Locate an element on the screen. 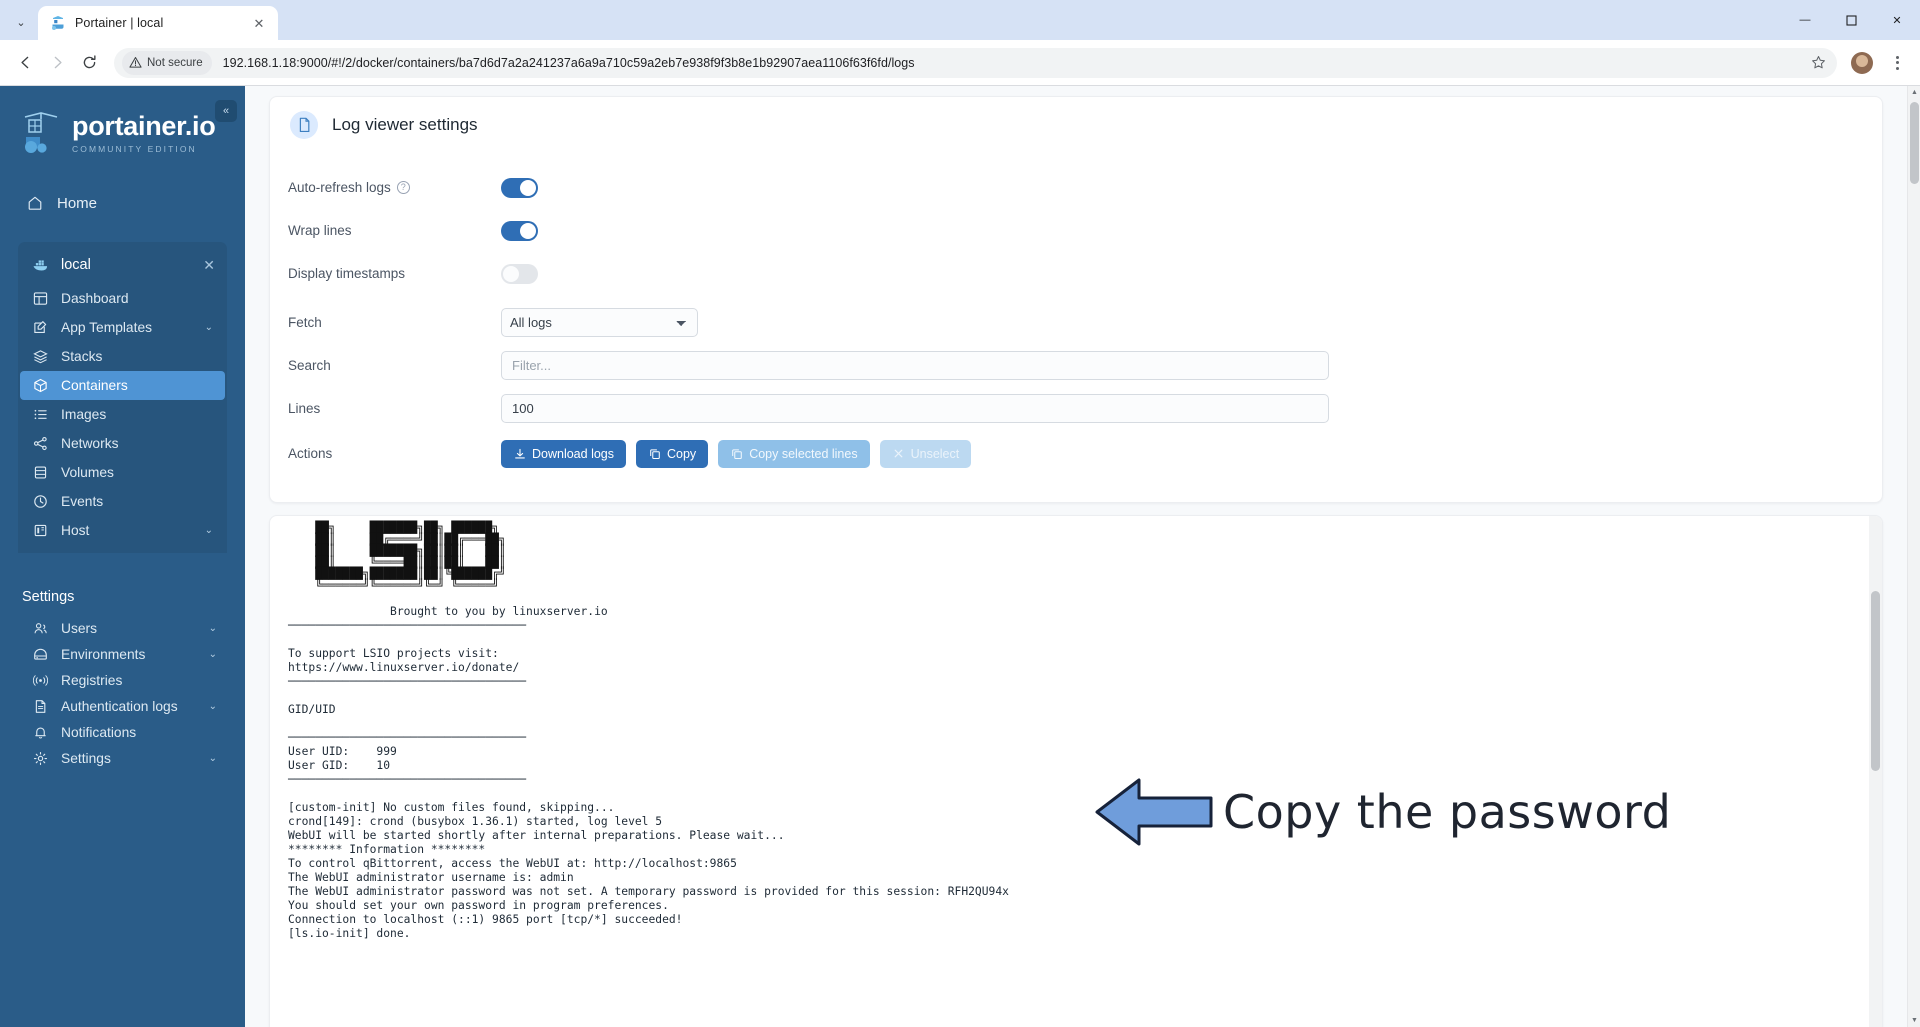 This screenshot has width=1920, height=1027. sidebar-item-label: Authentication logs is located at coordinates (119, 706).